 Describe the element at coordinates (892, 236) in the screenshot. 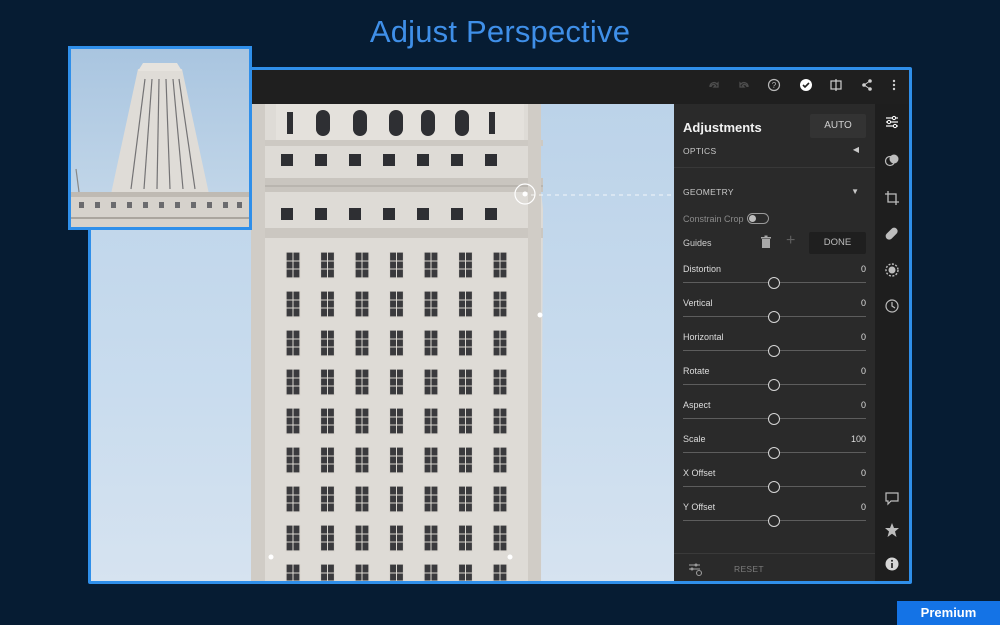

I see `healing-icon` at that location.